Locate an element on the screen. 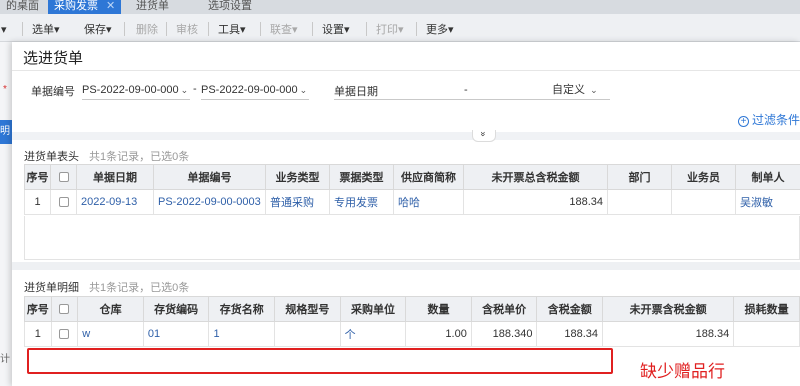 This screenshot has width=800, height=386. divider is located at coordinates (406, 70).